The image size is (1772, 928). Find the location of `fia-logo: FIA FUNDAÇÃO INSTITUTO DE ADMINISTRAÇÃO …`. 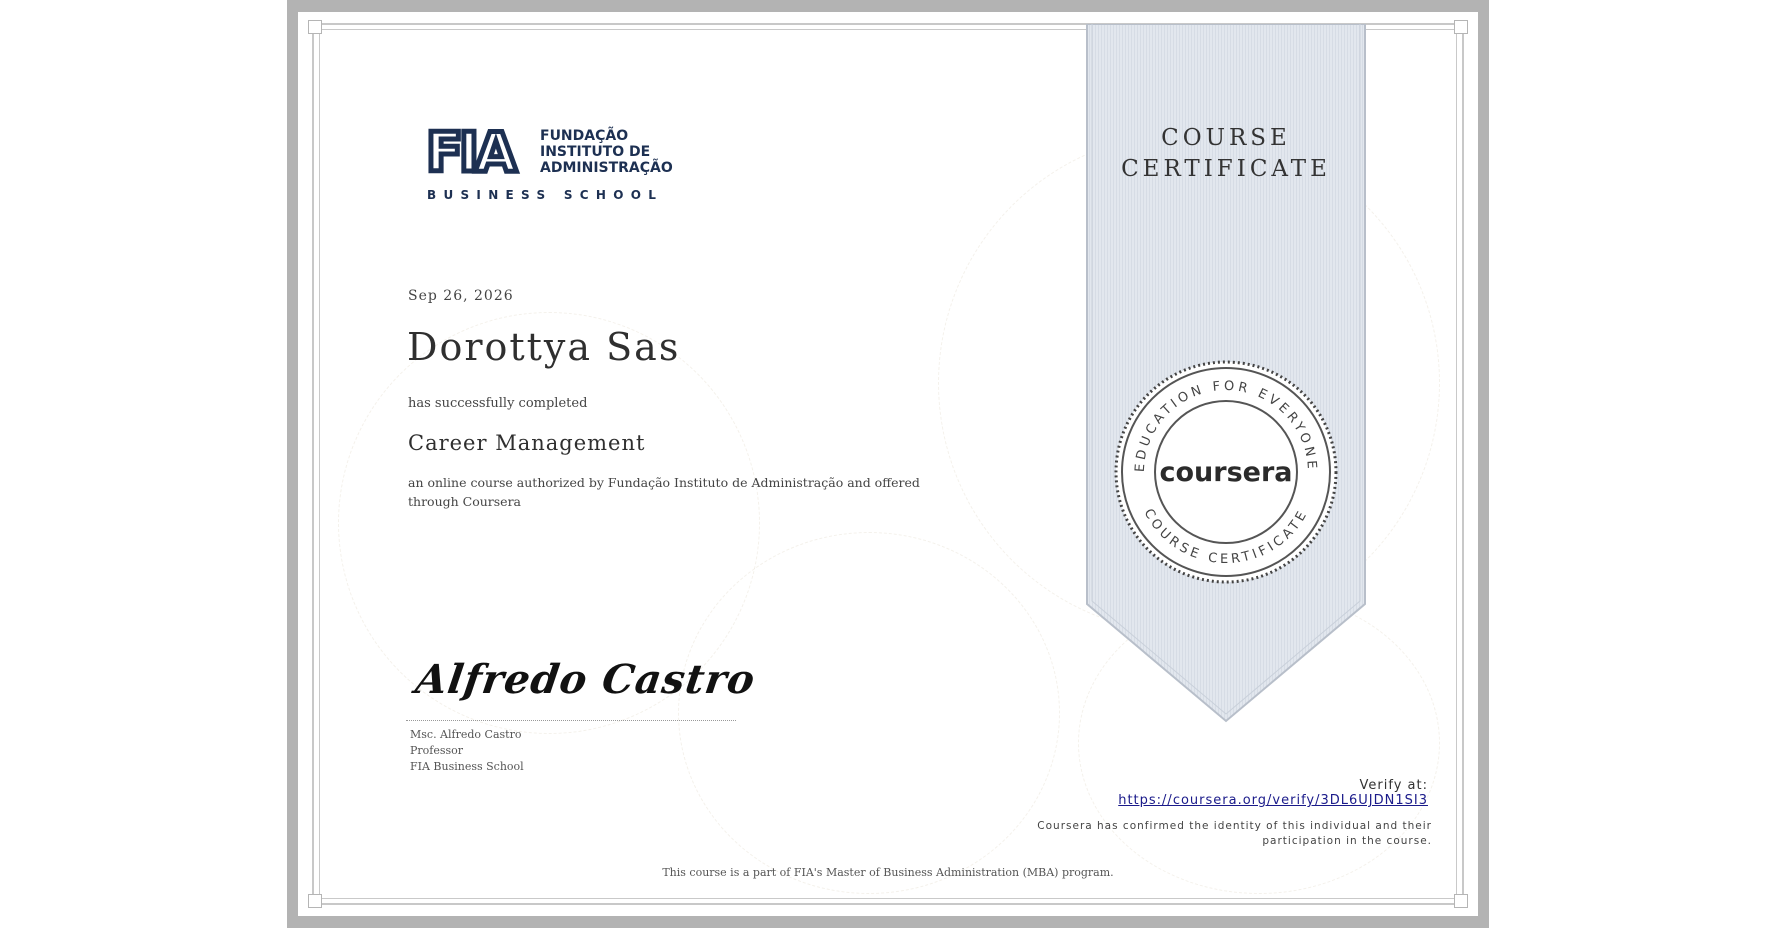

fia-logo: FIA FUNDAÇÃO INSTITUTO DE ADMINISTRAÇÃO … is located at coordinates (548, 167).